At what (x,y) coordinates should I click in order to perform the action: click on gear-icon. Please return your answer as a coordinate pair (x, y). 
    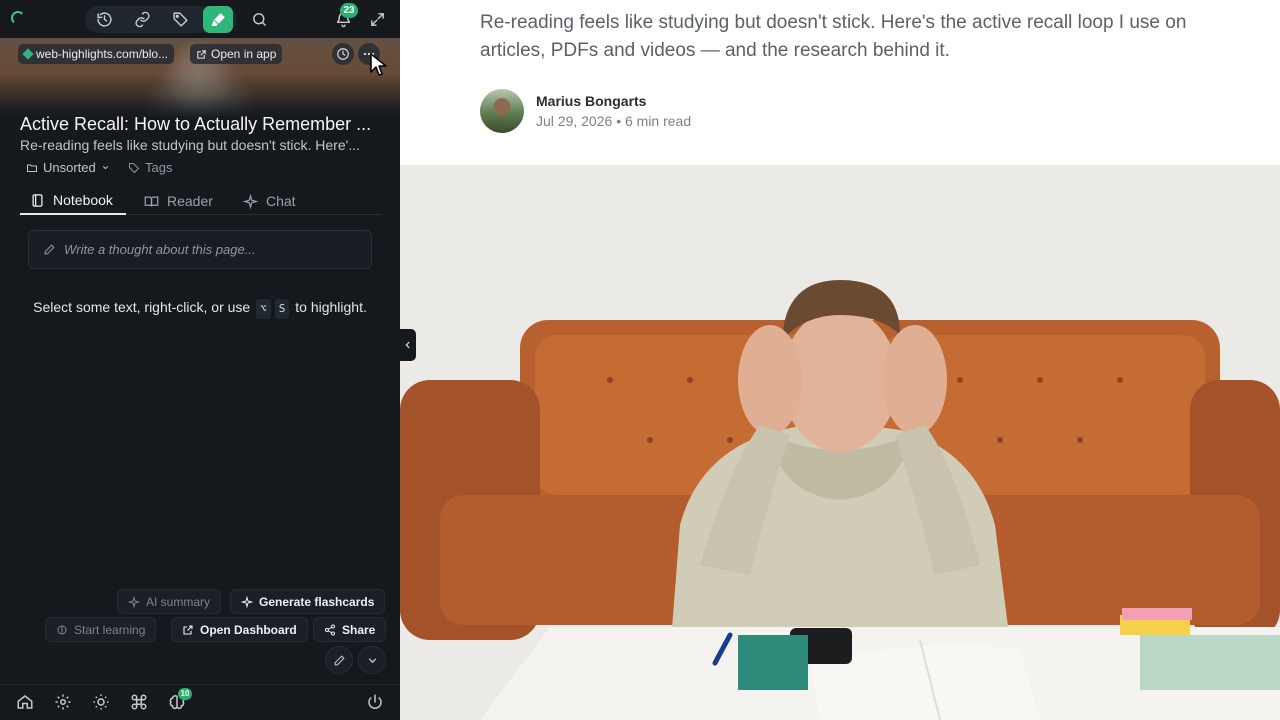
    Looking at the image, I should click on (63, 702).